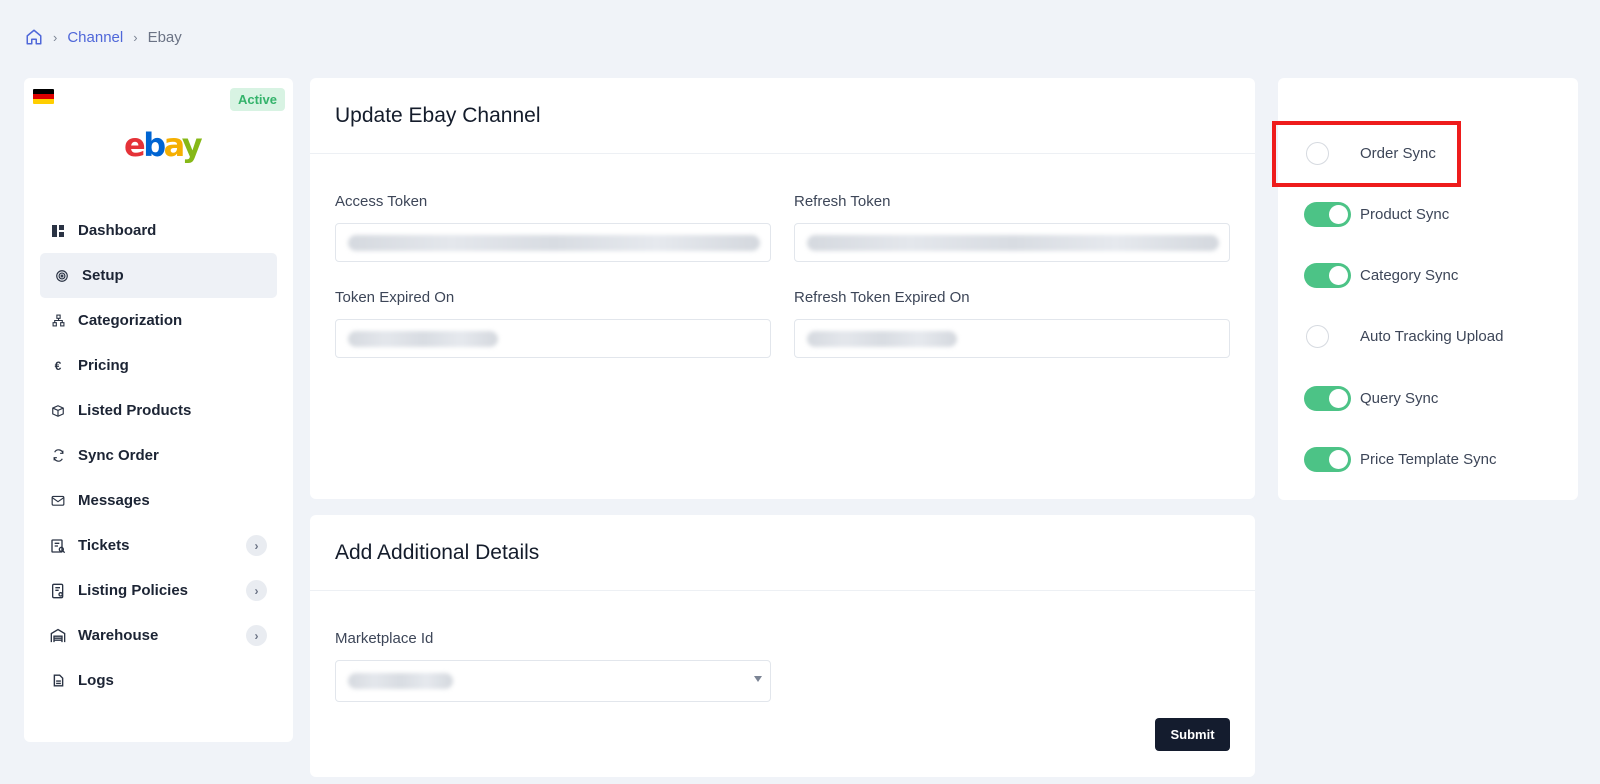 The image size is (1600, 784). What do you see at coordinates (437, 552) in the screenshot?
I see `card-title: Add Additional Details` at bounding box center [437, 552].